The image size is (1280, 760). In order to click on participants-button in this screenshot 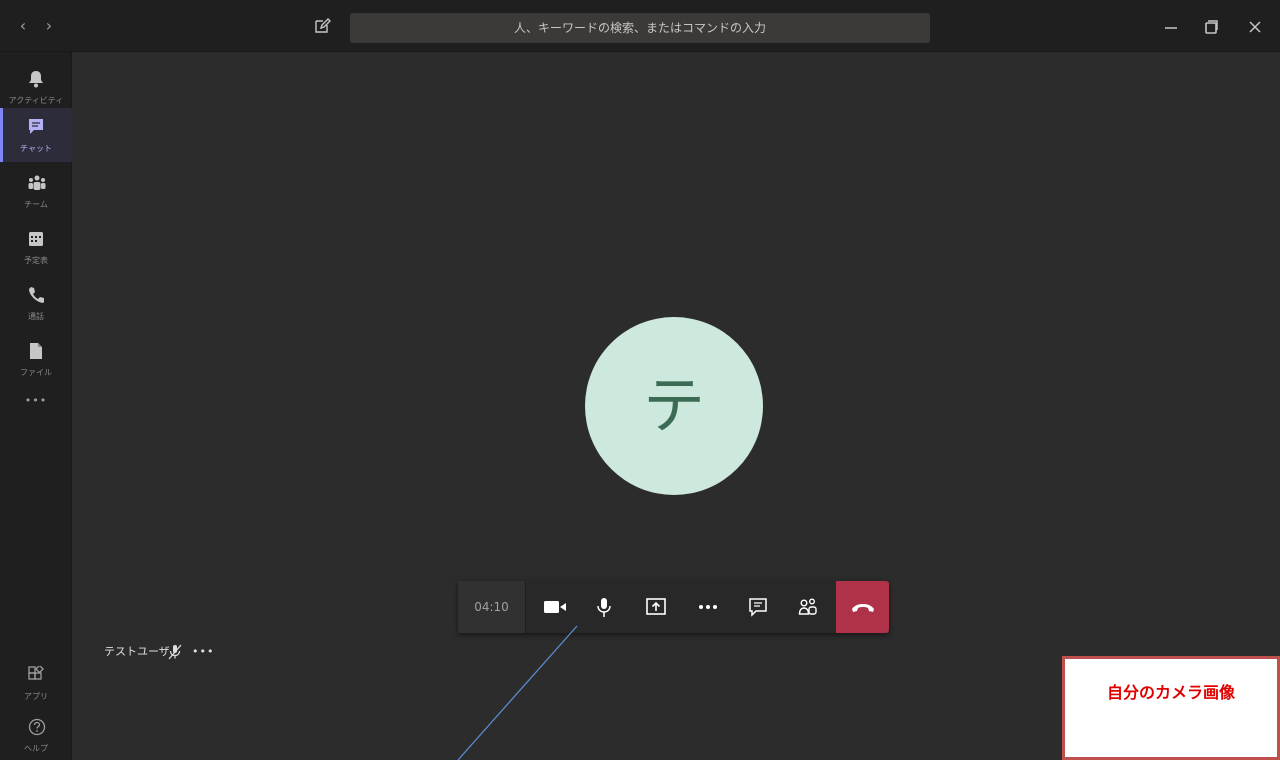, I will do `click(808, 607)`.